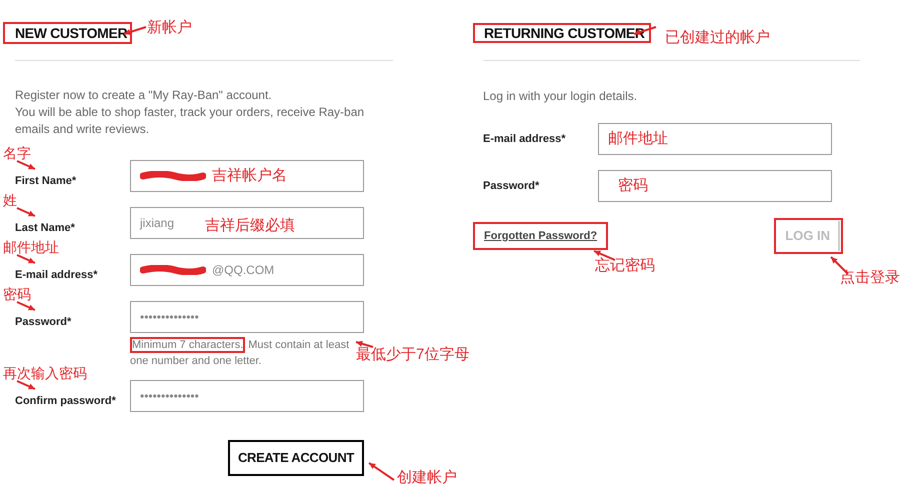 The width and height of the screenshot is (902, 496). I want to click on annotation-note: 吉祥后缀必填, so click(250, 226).